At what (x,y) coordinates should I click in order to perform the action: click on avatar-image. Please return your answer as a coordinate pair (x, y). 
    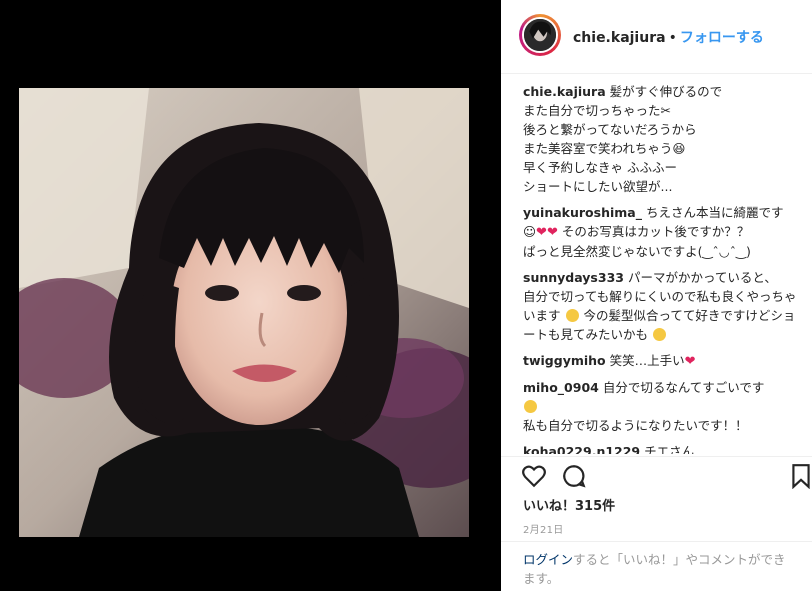
    Looking at the image, I should click on (540, 35).